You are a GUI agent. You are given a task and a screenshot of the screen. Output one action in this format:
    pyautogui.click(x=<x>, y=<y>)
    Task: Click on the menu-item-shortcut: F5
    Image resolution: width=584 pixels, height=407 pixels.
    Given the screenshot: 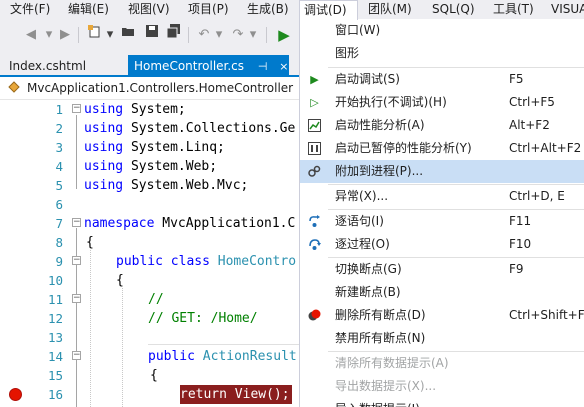 What is the action you would take?
    pyautogui.click(x=516, y=79)
    